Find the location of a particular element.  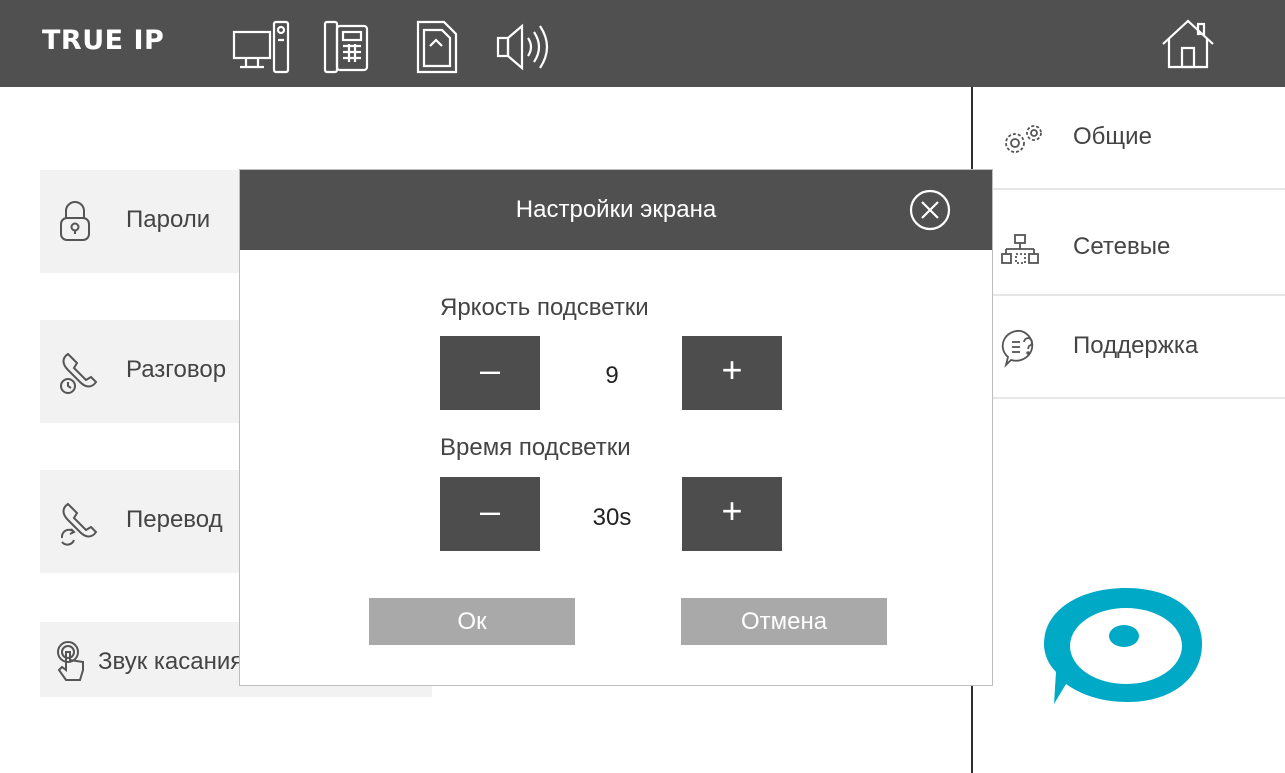

right-menu-label: Сетевые is located at coordinates (1122, 246).